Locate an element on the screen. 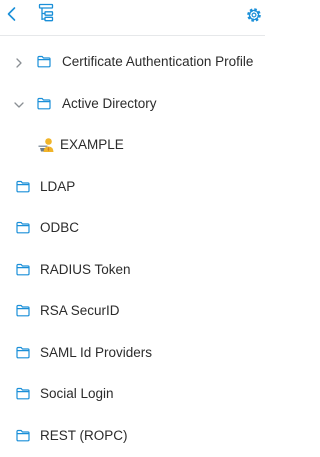  tree-item-label: RADIUS Token is located at coordinates (85, 270).